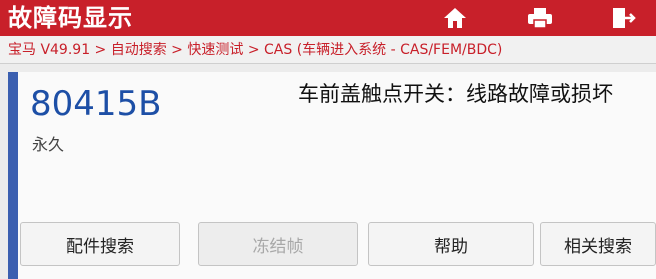 This screenshot has height=279, width=656. Describe the element at coordinates (451, 244) in the screenshot. I see `help-button: 帮助` at that location.